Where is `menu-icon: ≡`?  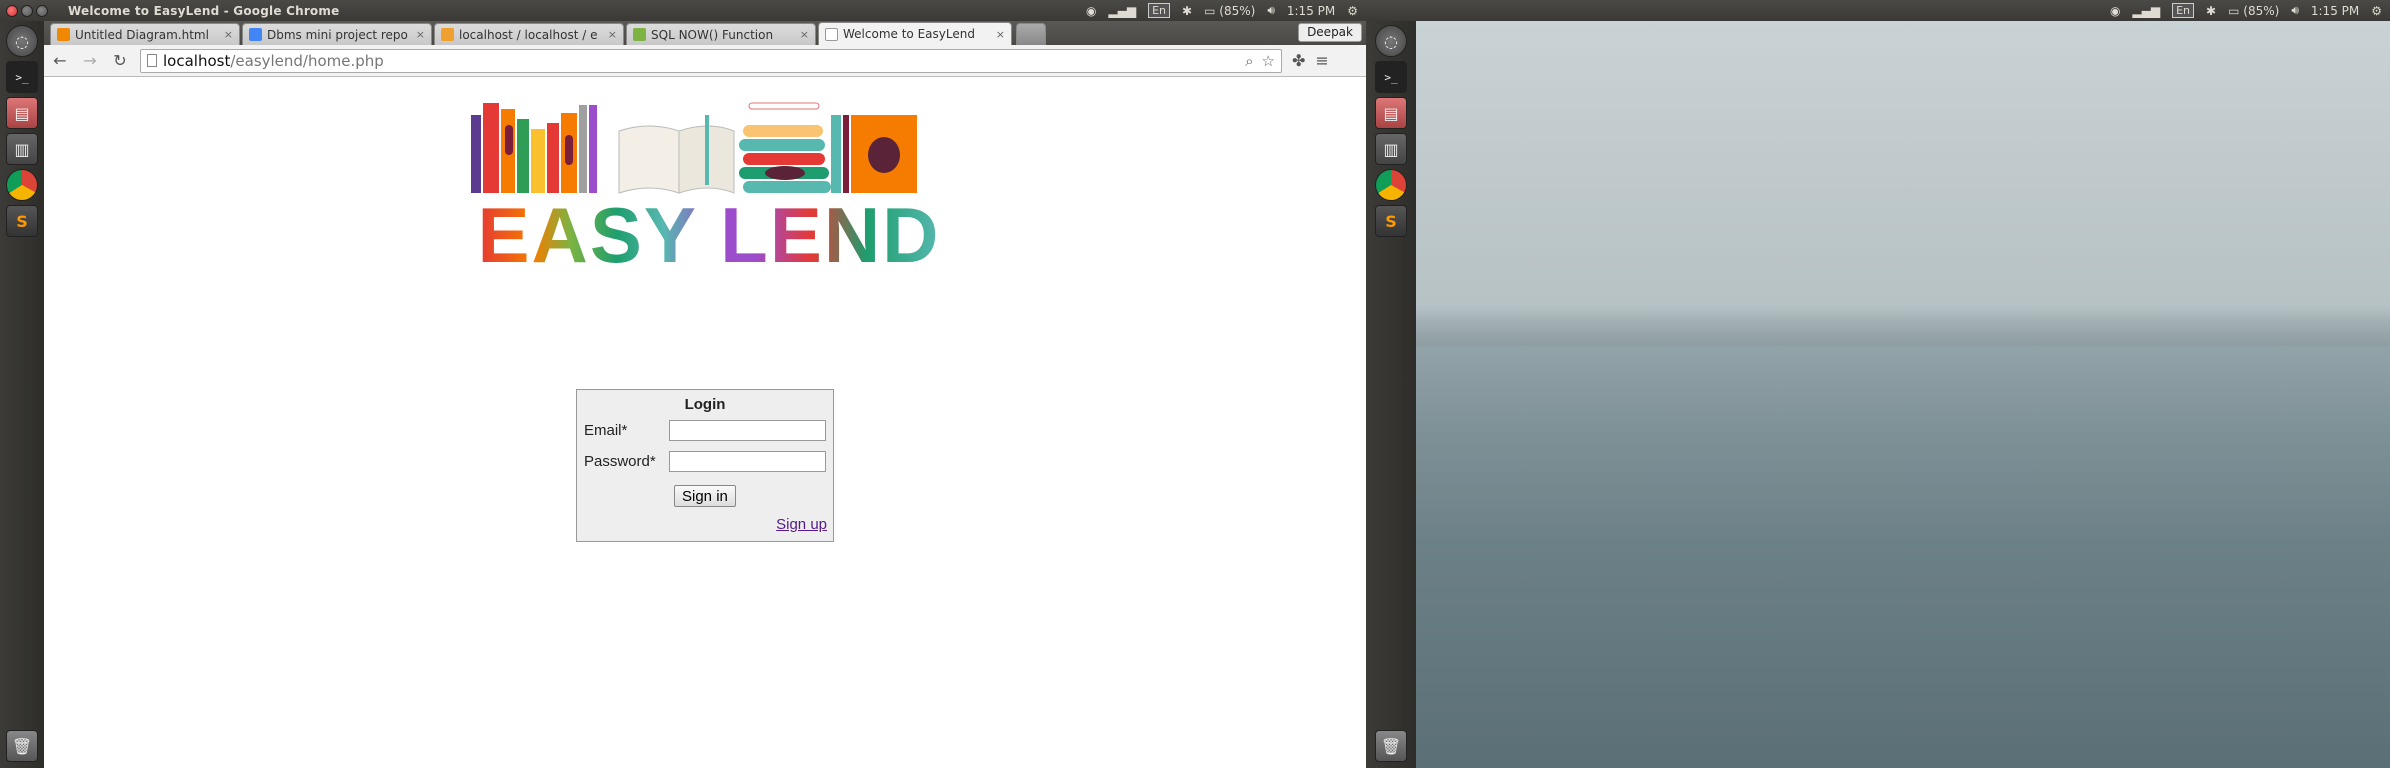 menu-icon: ≡ is located at coordinates (1321, 60).